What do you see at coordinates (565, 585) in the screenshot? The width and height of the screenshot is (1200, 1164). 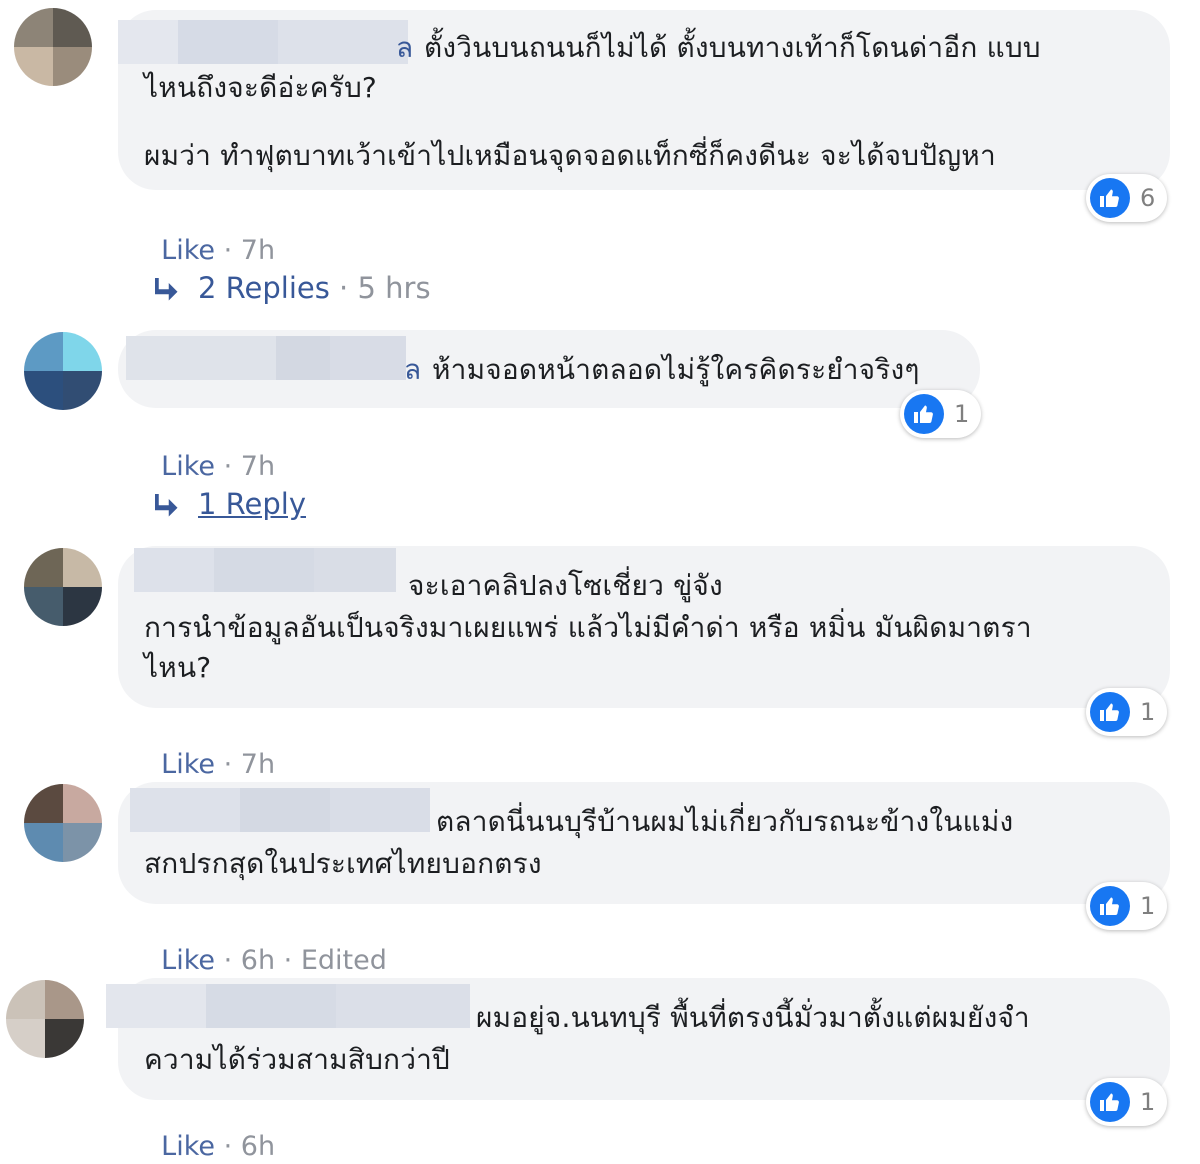 I see `comment-text: จะเอาคลิปลงโซเชี่ยว ขู่จัง` at bounding box center [565, 585].